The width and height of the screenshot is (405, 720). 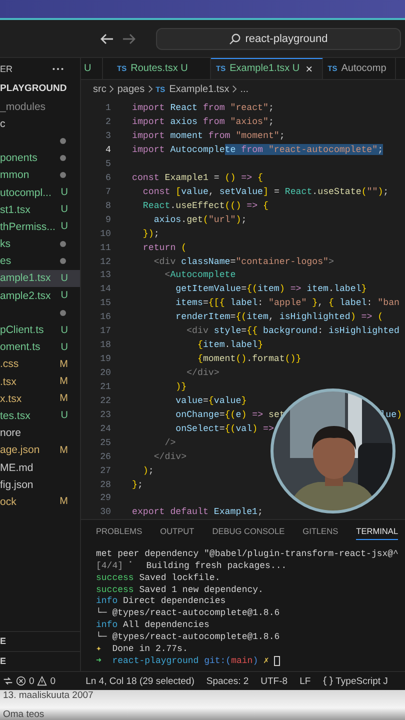 I want to click on file-item: es, so click(x=40, y=261).